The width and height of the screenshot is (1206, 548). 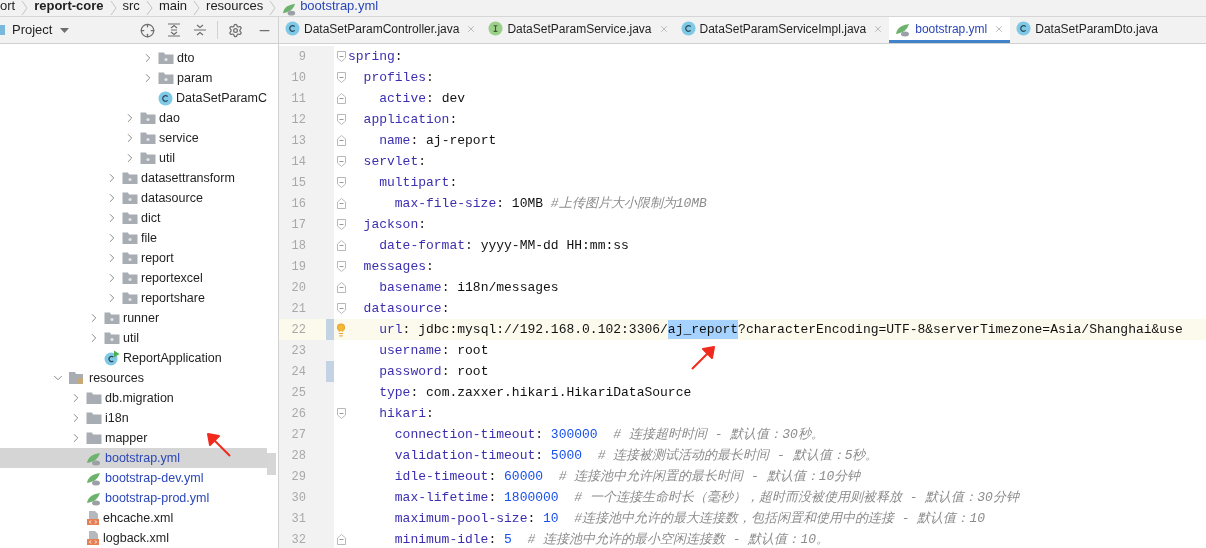 I want to click on tree-item: service, so click(x=133, y=138).